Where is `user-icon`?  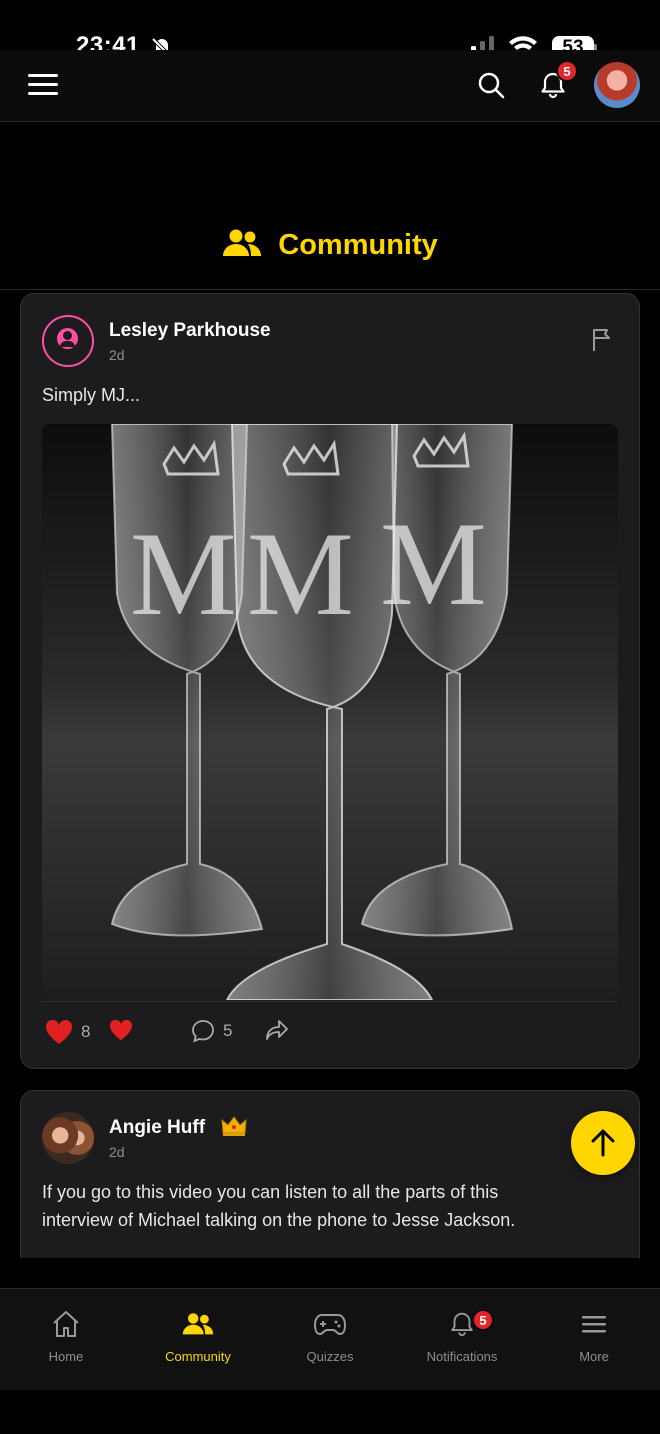
user-icon is located at coordinates (67, 338).